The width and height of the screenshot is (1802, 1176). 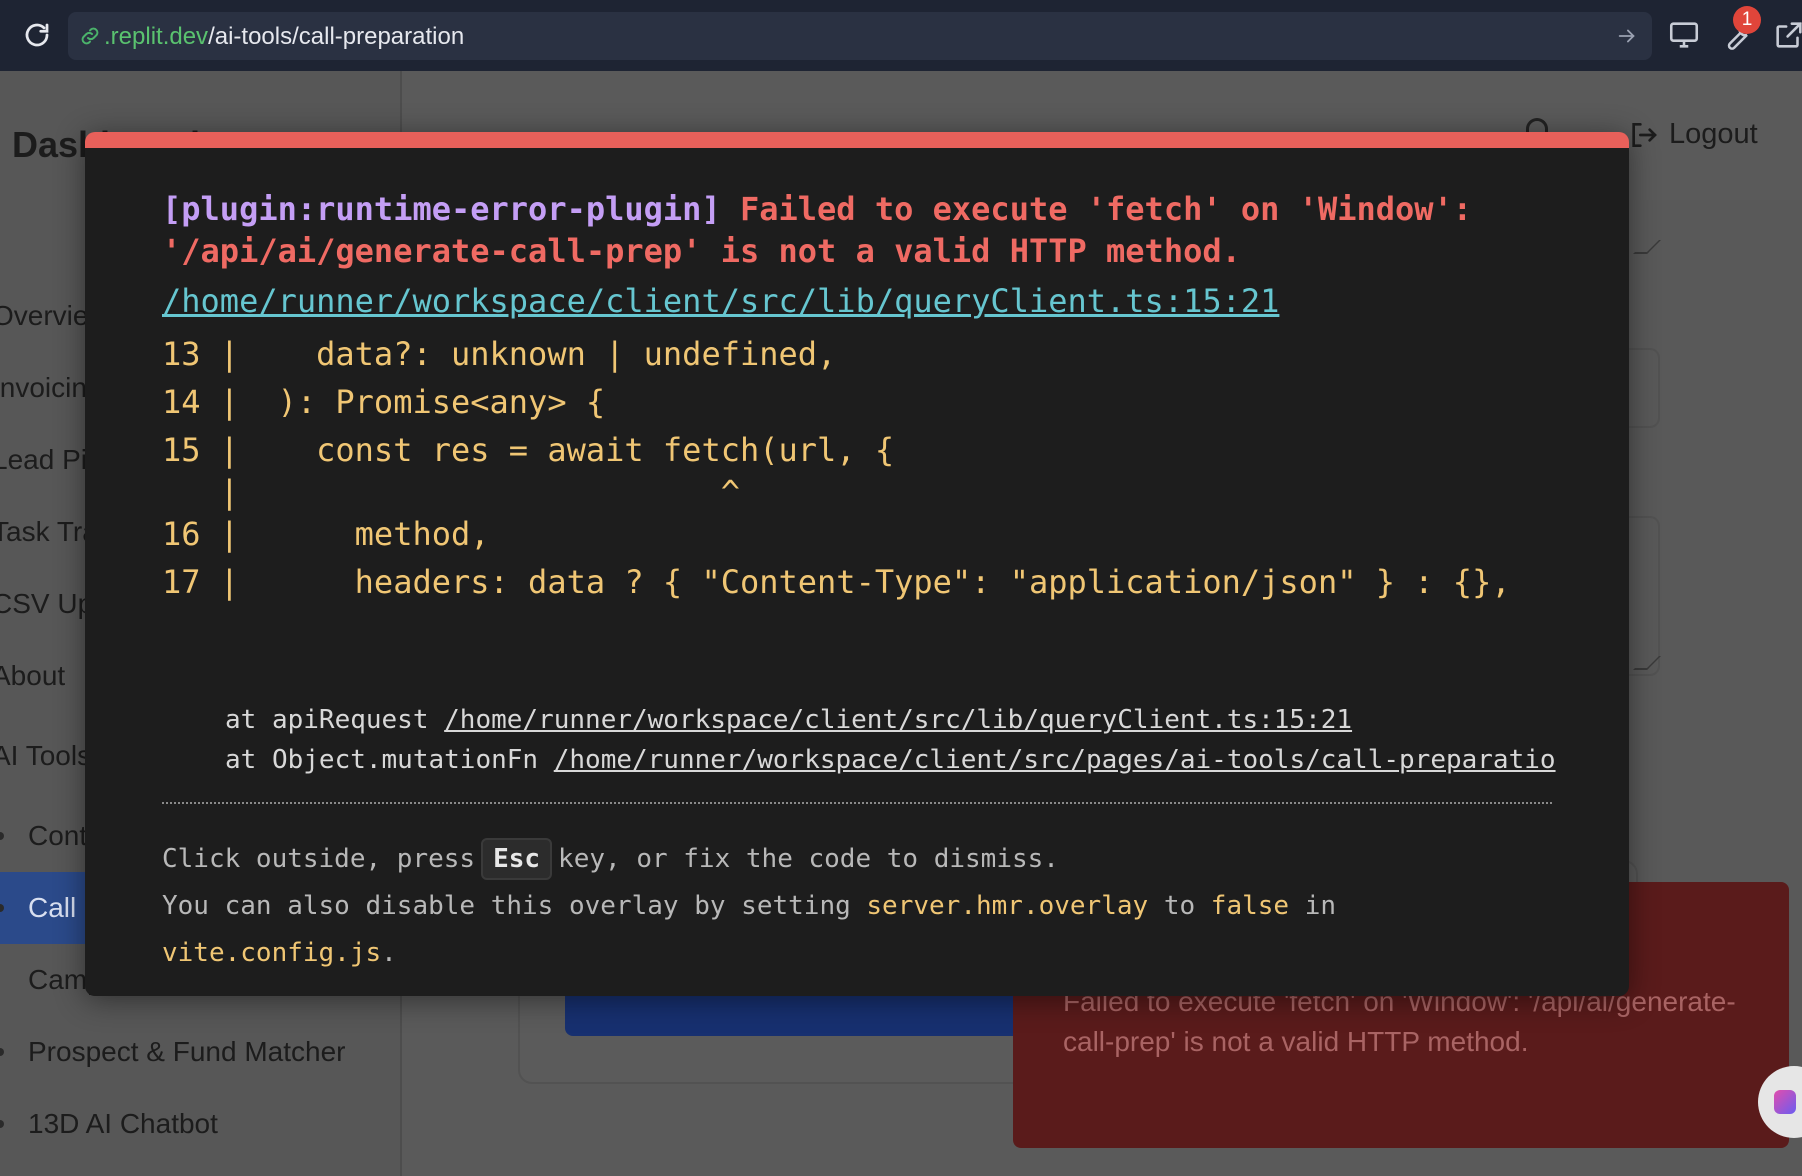 What do you see at coordinates (123, 1124) in the screenshot?
I see `sidebar-subitem-13d-ai-chatbot: 13D AI Chatbot` at bounding box center [123, 1124].